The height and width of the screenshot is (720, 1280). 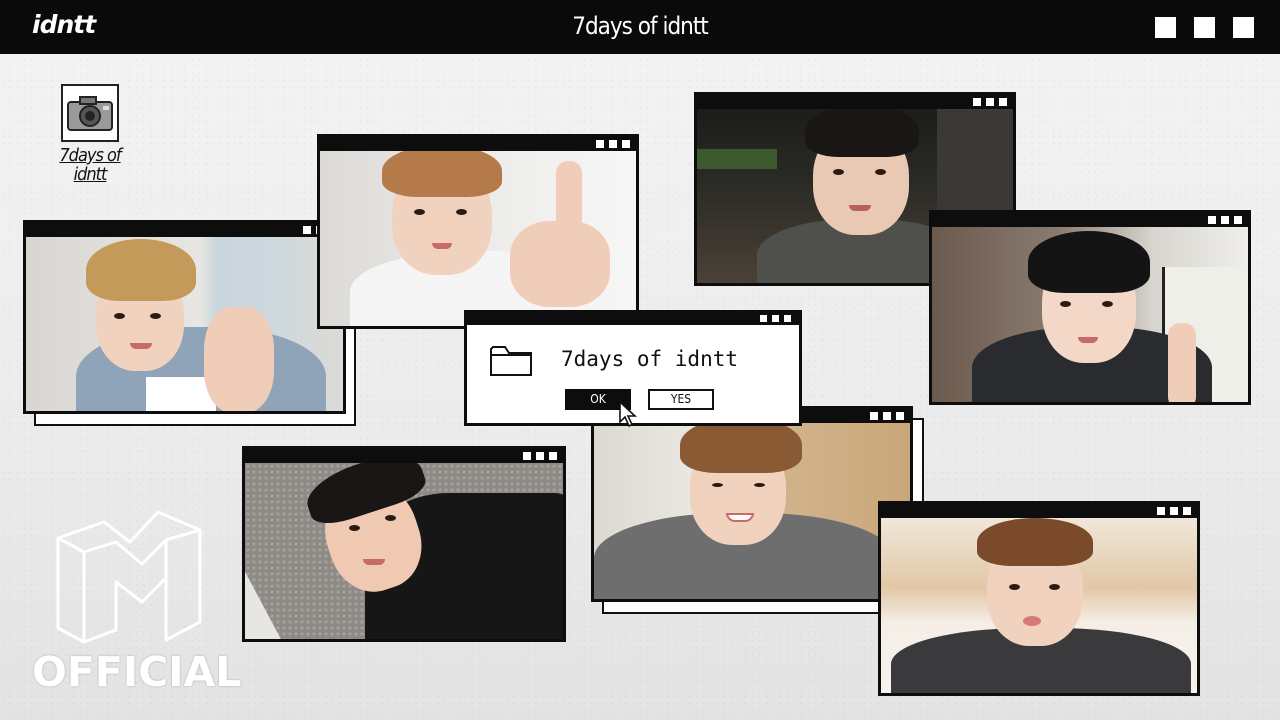 What do you see at coordinates (681, 399) in the screenshot?
I see `yes-button: YES` at bounding box center [681, 399].